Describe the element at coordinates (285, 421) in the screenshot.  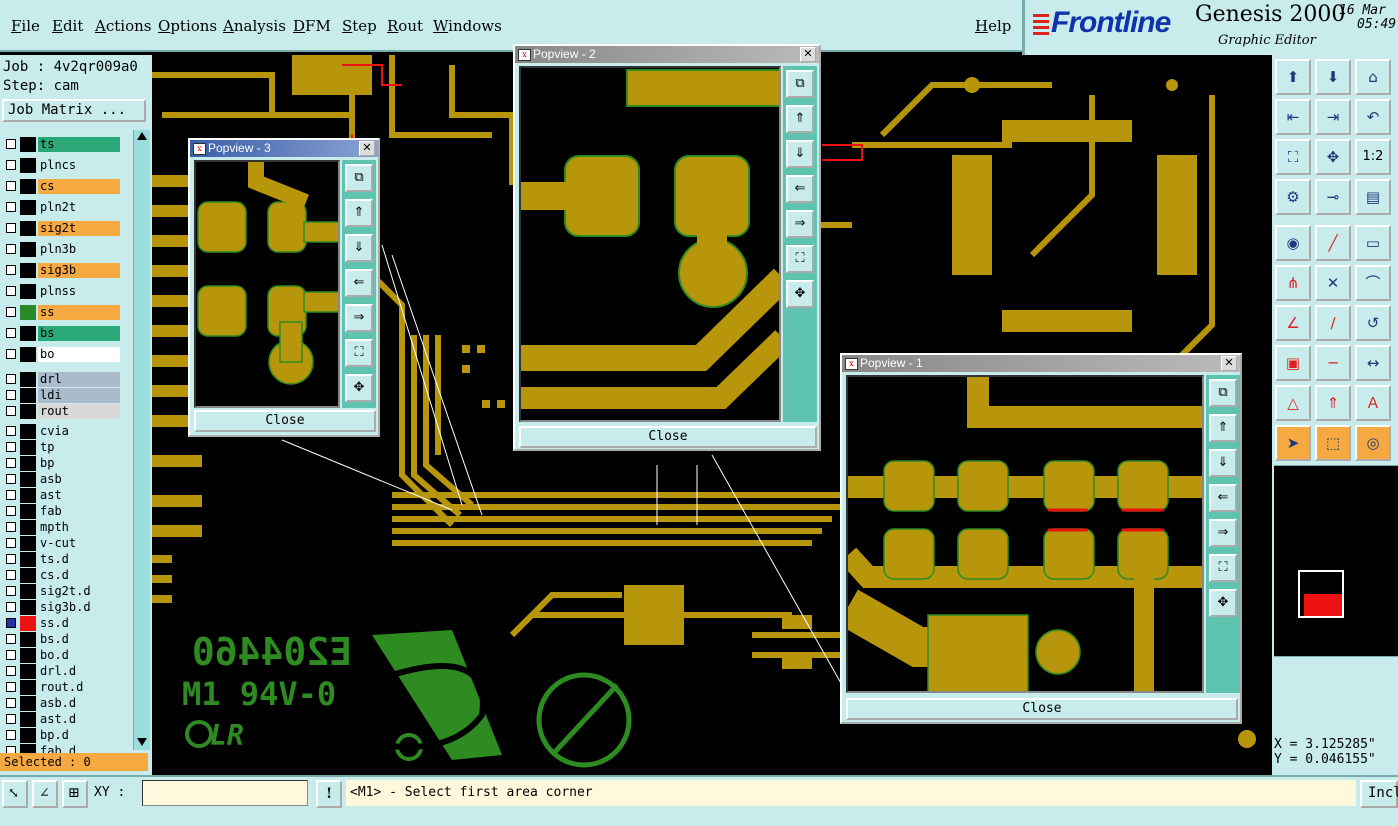
I see `popview-3-close-button: Close` at that location.